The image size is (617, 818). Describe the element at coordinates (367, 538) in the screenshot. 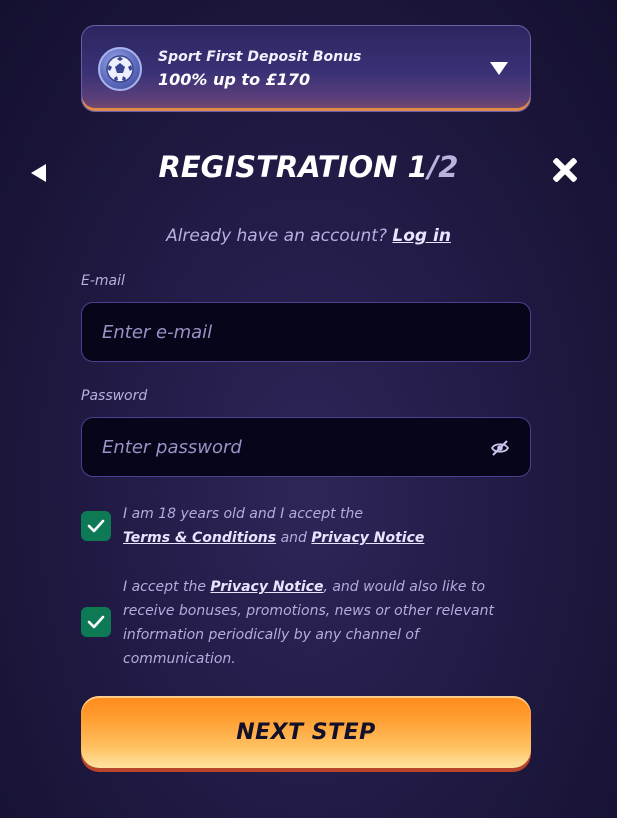

I see `privacy-link: Privacy Notice` at that location.